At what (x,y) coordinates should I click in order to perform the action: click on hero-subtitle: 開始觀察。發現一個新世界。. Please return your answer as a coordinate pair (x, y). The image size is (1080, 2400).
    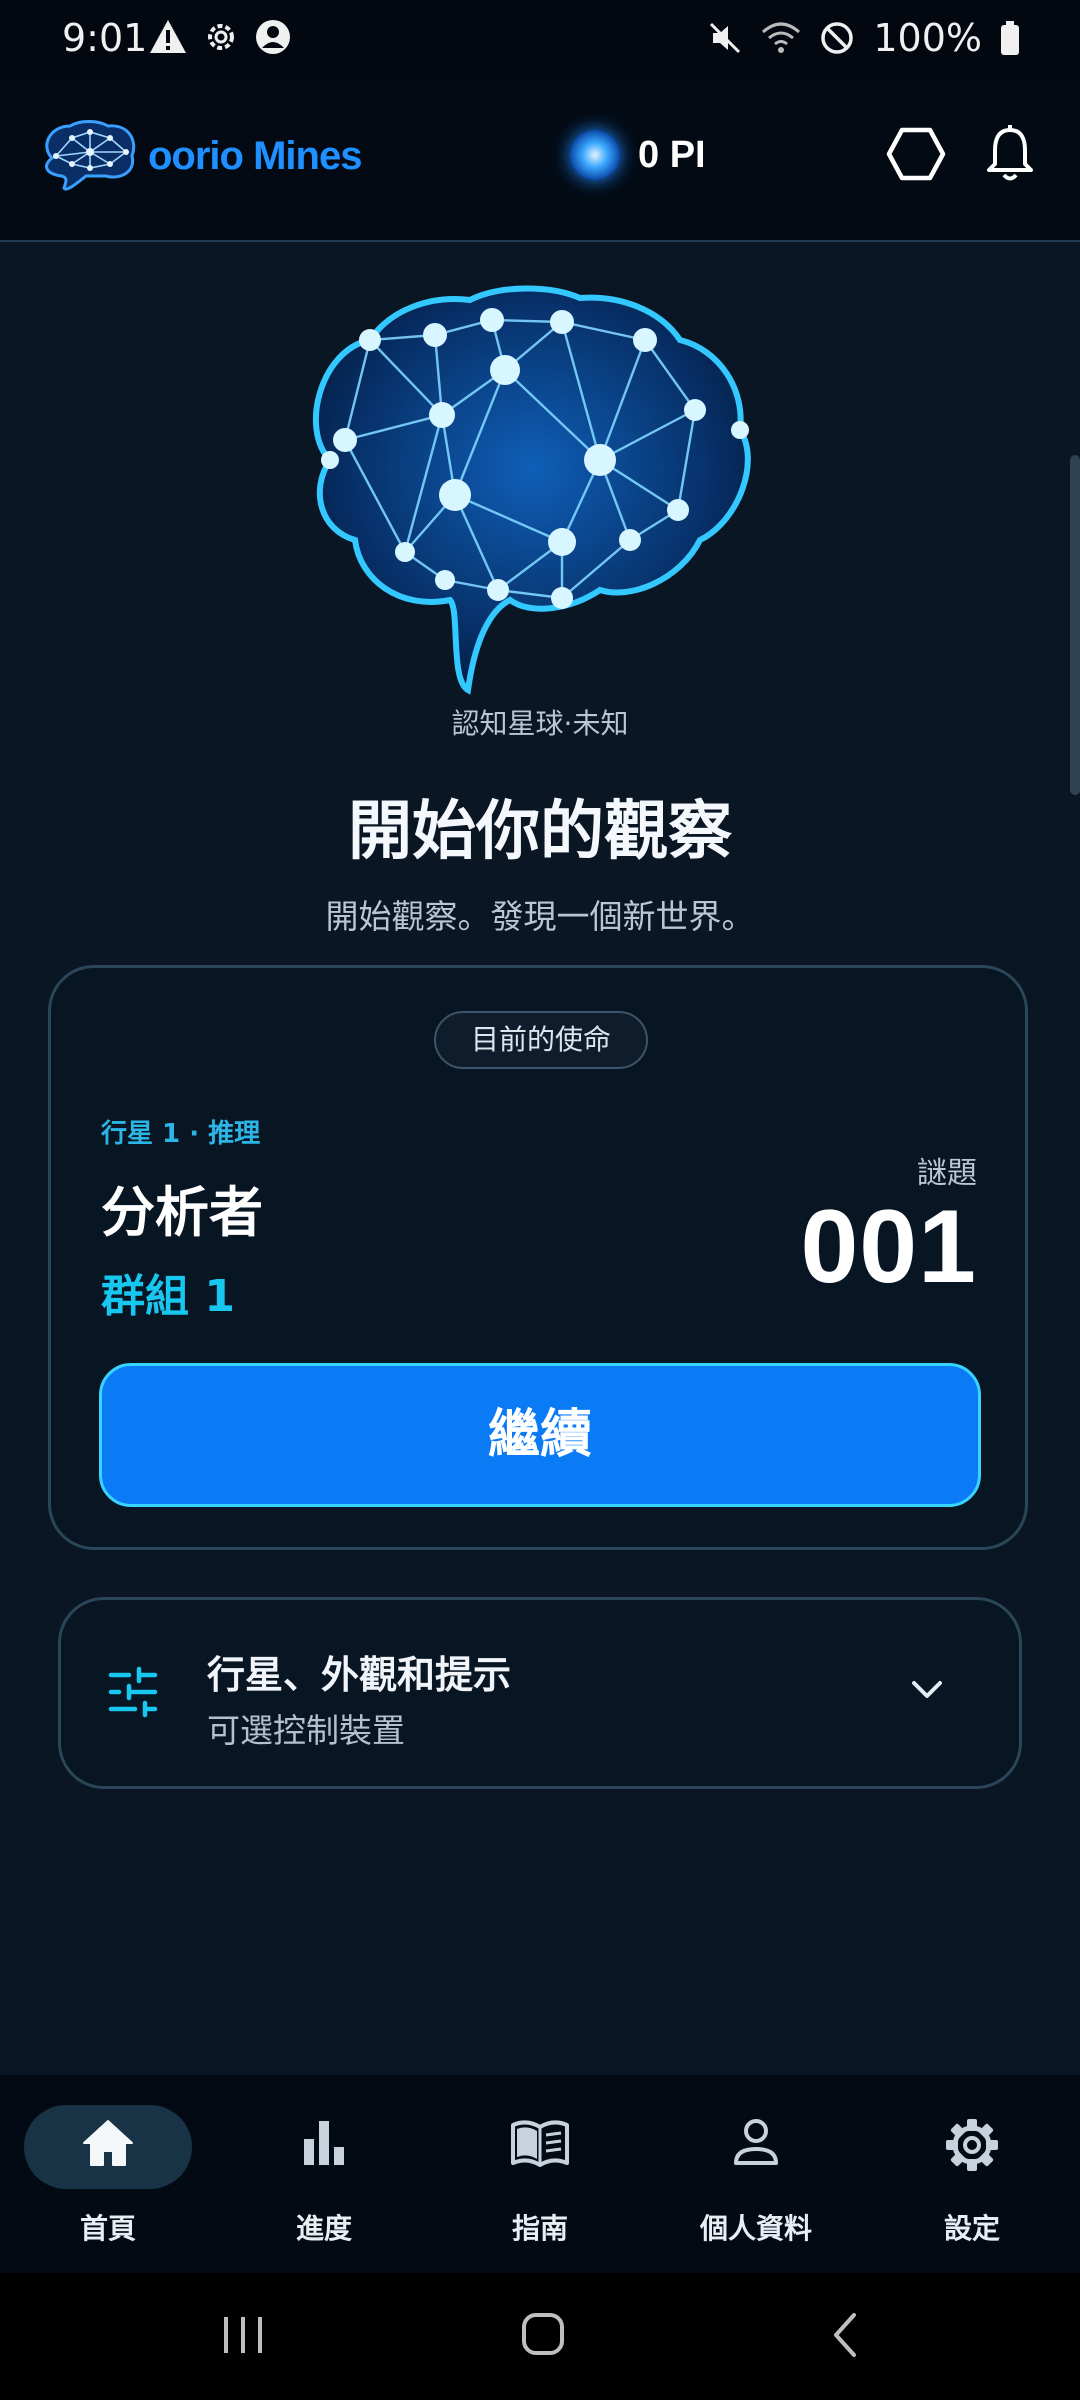
    Looking at the image, I should click on (540, 916).